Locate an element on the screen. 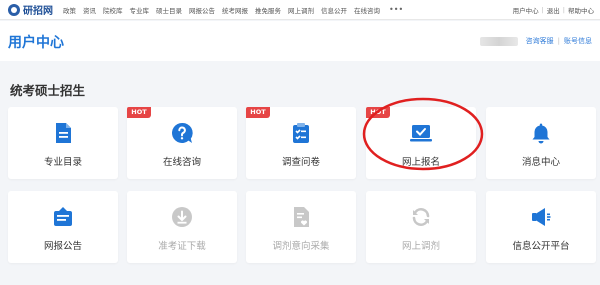 The height and width of the screenshot is (285, 600). header-actions: 咨询客服 | 账号信息 is located at coordinates (535, 41).